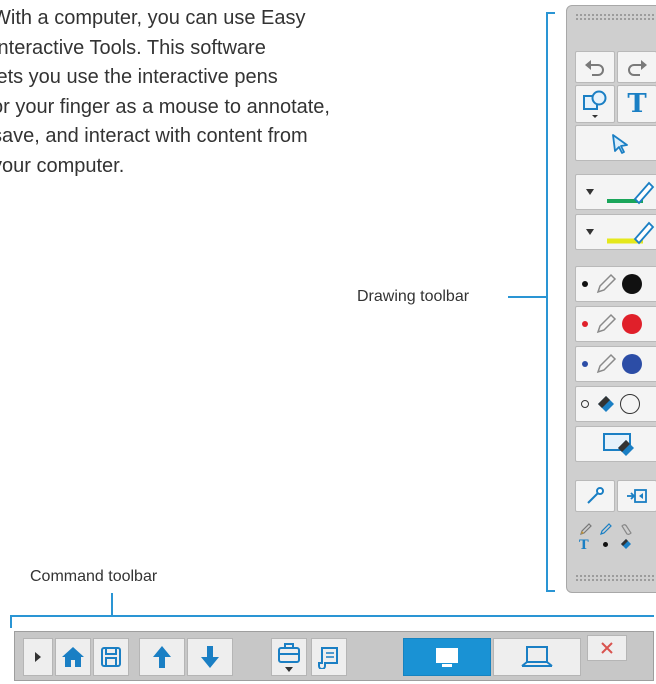 Image resolution: width=656 pixels, height=684 pixels. I want to click on scroll-button, so click(329, 657).